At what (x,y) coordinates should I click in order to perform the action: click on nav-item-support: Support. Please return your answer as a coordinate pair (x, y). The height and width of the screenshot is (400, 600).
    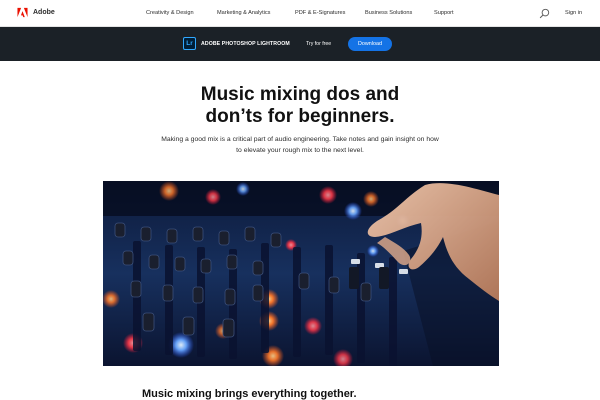
    Looking at the image, I should click on (444, 13).